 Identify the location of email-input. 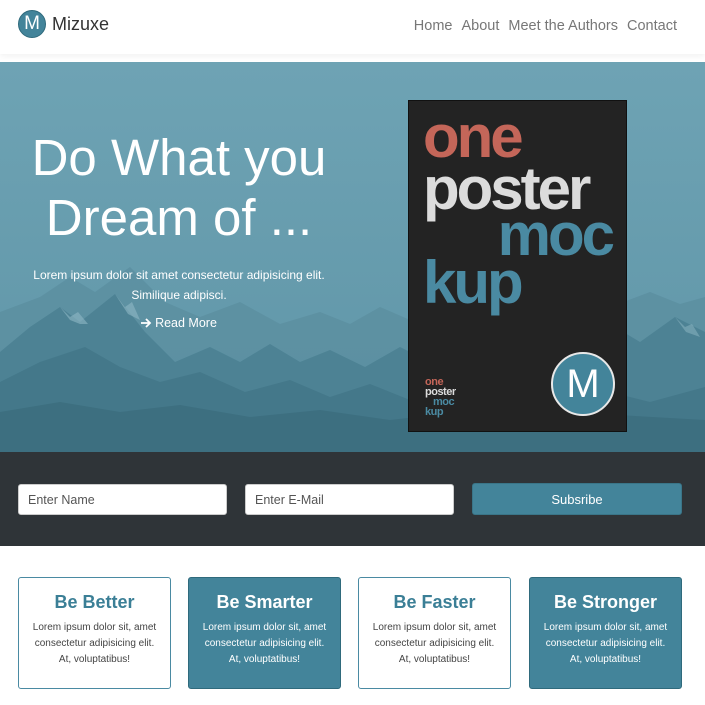
(349, 499).